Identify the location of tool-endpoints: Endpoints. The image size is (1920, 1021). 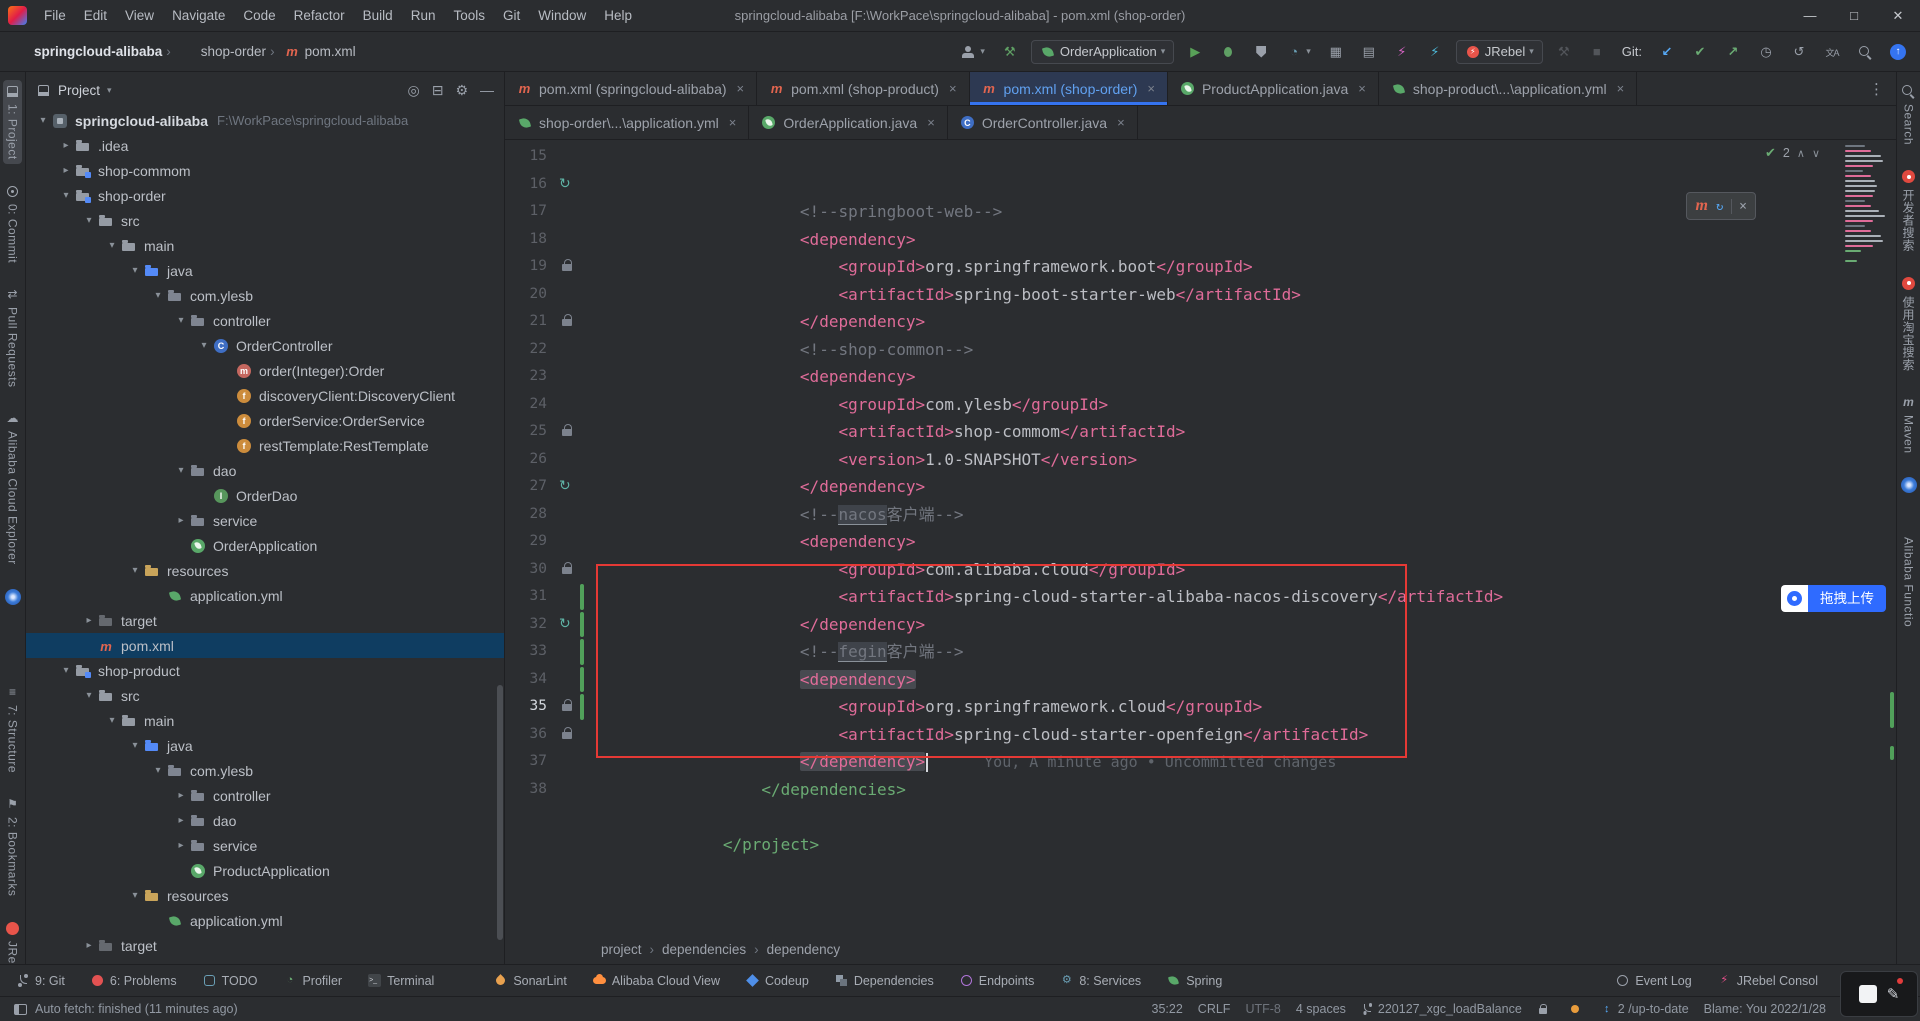
(997, 981).